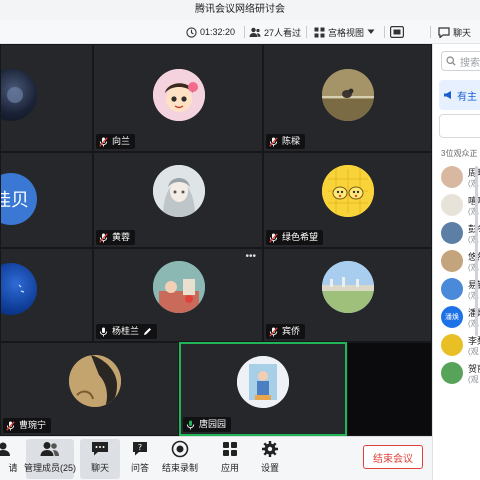 The width and height of the screenshot is (480, 480). I want to click on viewers-count: 27人看过, so click(275, 32).